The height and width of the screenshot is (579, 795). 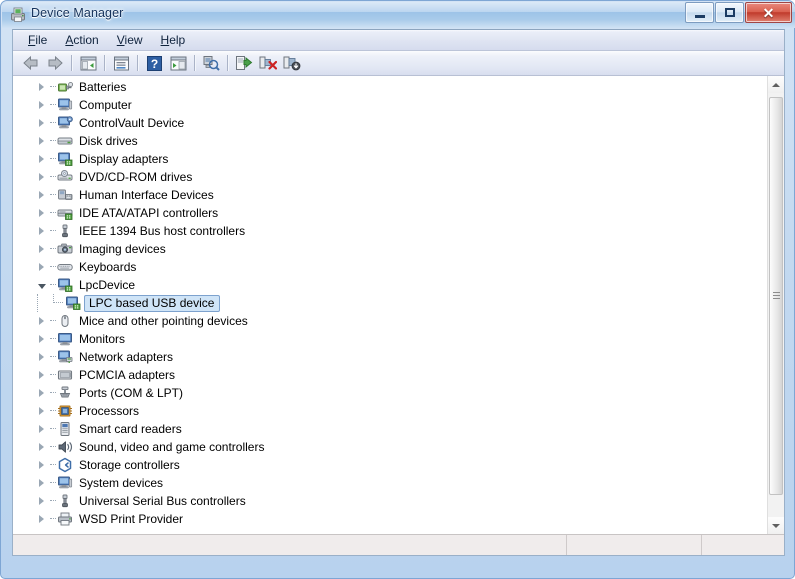 What do you see at coordinates (383, 213) in the screenshot?
I see `tree-row: IDE ATA/ATAPI controllers` at bounding box center [383, 213].